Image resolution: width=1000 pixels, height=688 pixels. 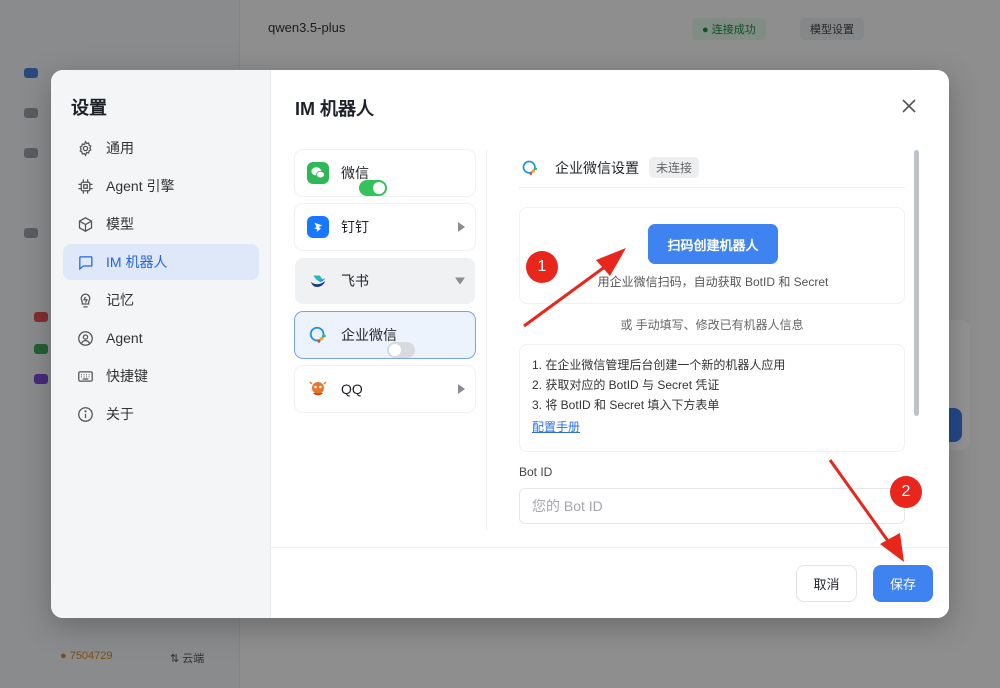 I want to click on nav-label: Agent 引擎, so click(x=140, y=186).